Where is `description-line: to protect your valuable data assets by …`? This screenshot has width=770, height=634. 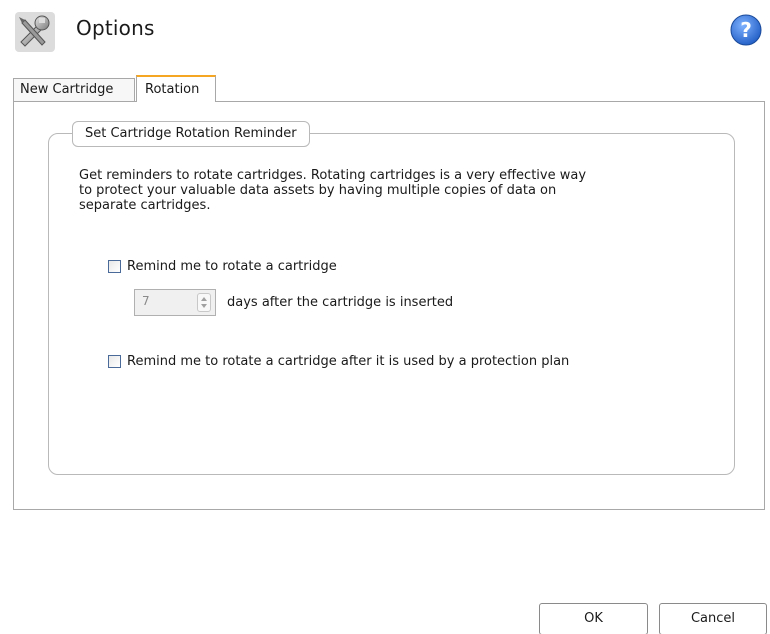 description-line: to protect your valuable data assets by … is located at coordinates (318, 190).